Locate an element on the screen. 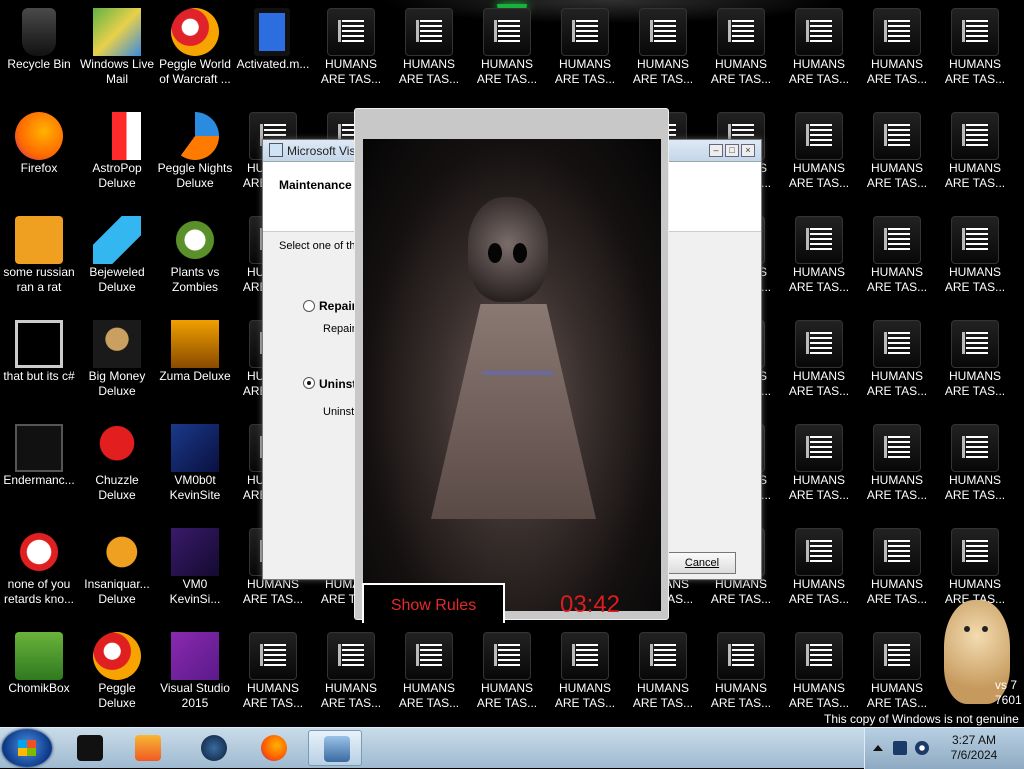  big-money-icon is located at coordinates (117, 344).